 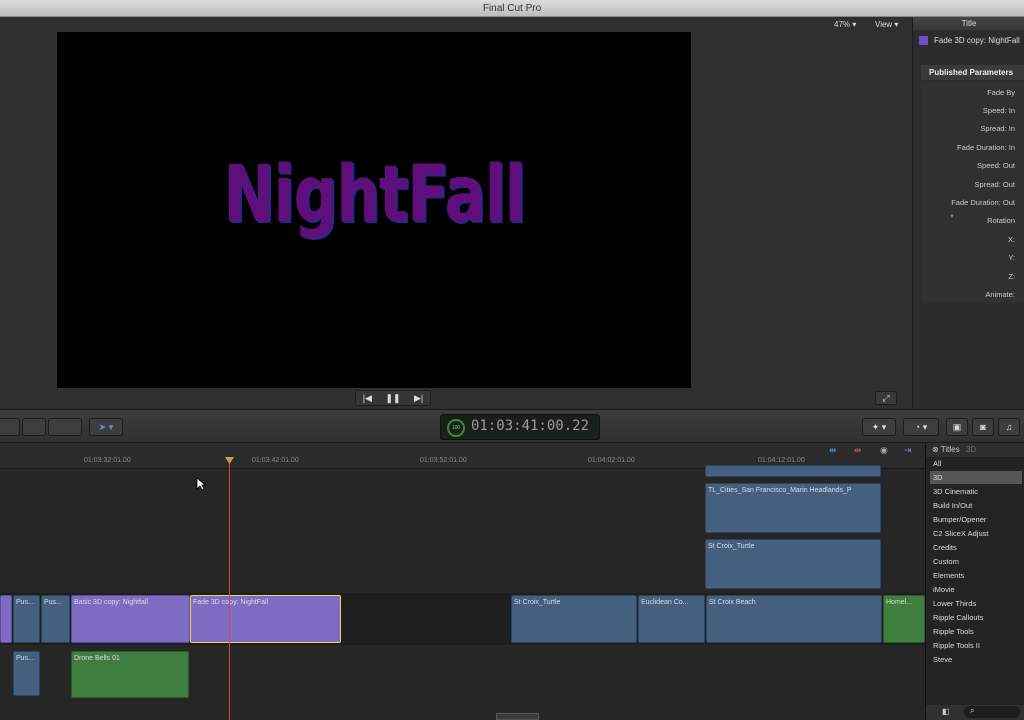 I want to click on timeline-toolbar: ➤ ▾ 100 01:03:41:00.22 ✦ ▾ ◔ ▾ ▣ ◙ ♫, so click(x=512, y=426).